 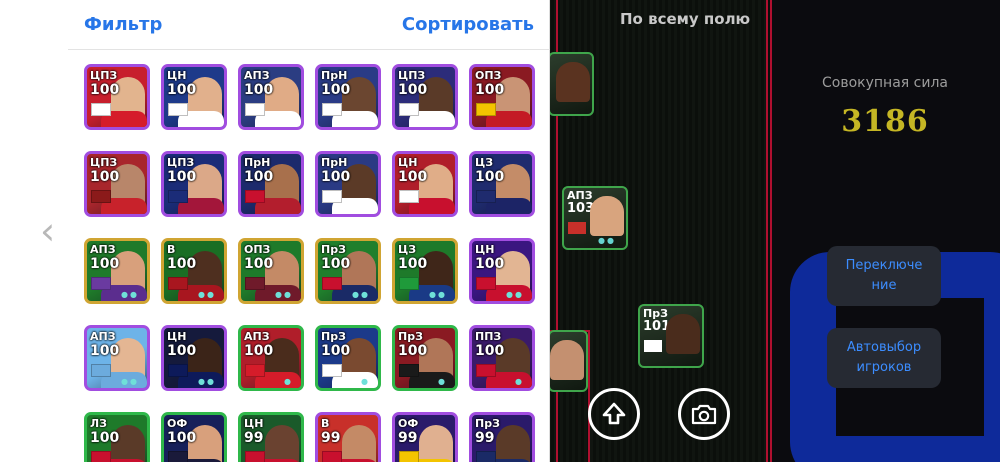 I want to click on upload-button, so click(x=614, y=414).